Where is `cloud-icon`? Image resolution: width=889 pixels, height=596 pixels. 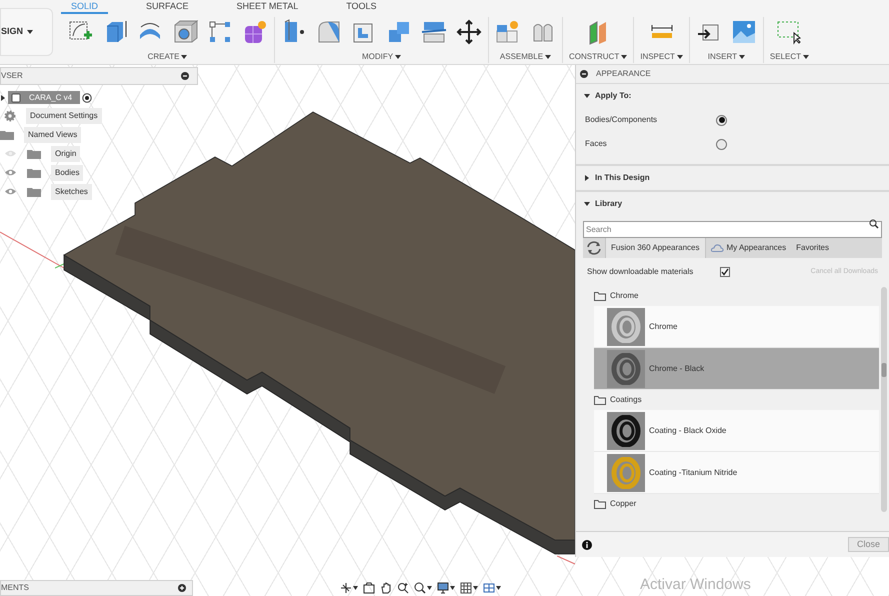 cloud-icon is located at coordinates (717, 248).